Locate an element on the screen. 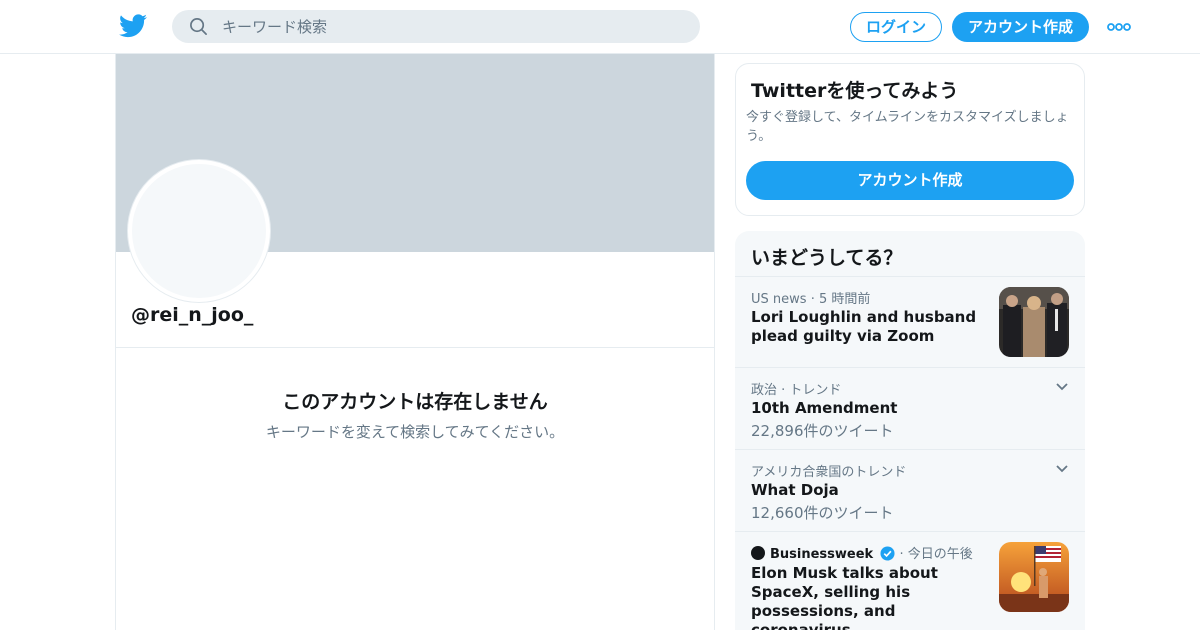  avatar is located at coordinates (199, 231).